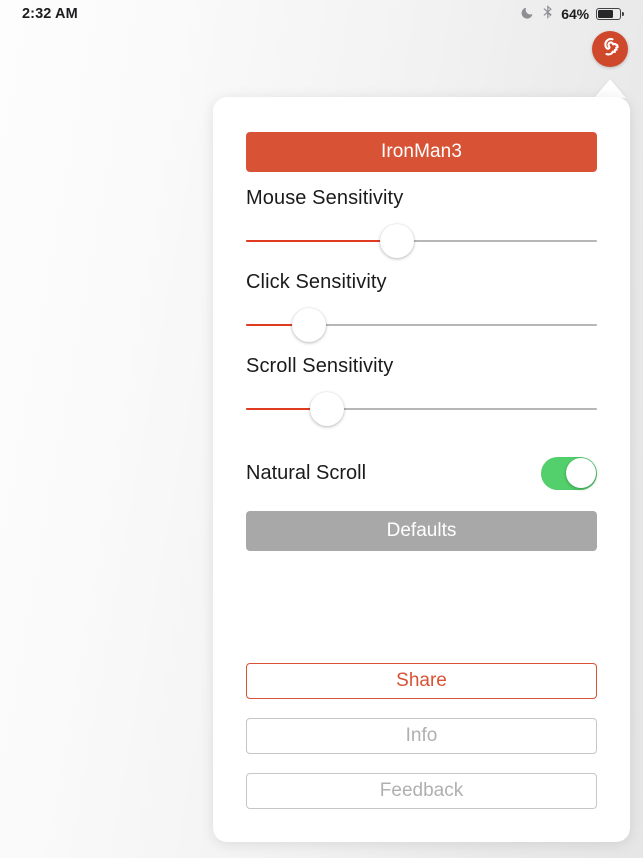  Describe the element at coordinates (421, 222) in the screenshot. I see `slider-group-mouse-sensitivity: Mouse Sensitivity` at that location.